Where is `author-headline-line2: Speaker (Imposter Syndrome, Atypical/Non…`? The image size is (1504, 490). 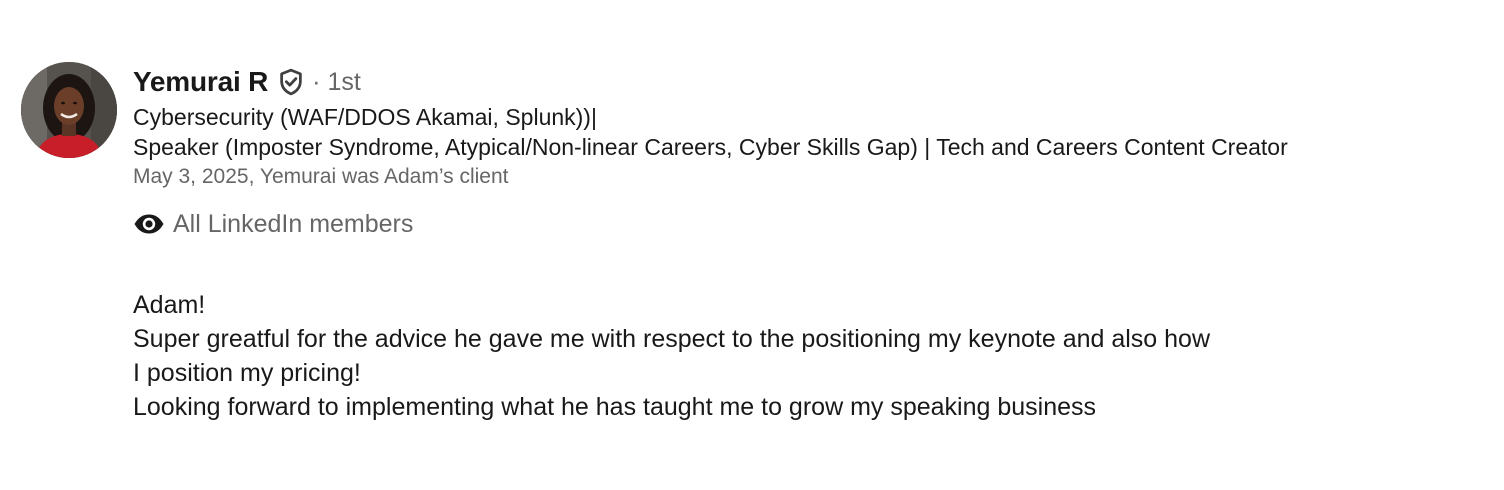
author-headline-line2: Speaker (Imposter Syndrome, Atypical/Non… is located at coordinates (710, 147).